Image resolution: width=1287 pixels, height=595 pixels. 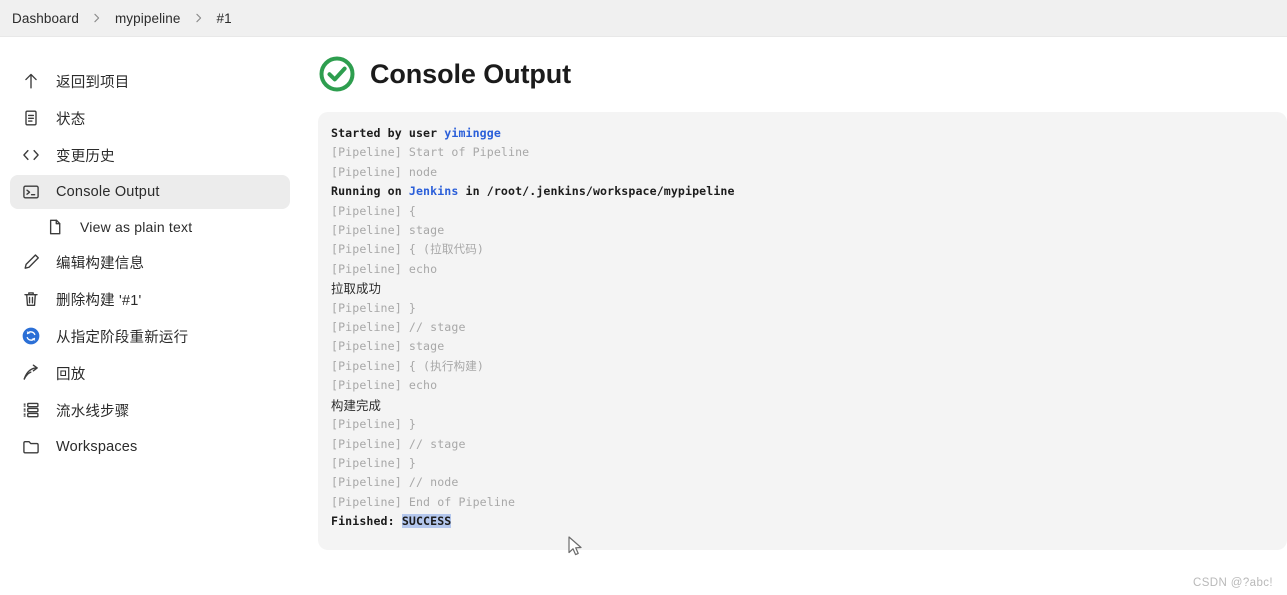 What do you see at coordinates (407, 365) in the screenshot?
I see `console-text: [Pipeline] { (执行构建)` at bounding box center [407, 365].